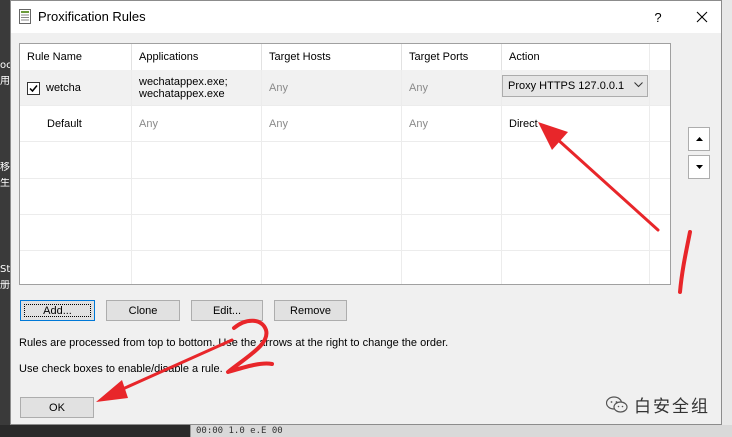 This screenshot has height=437, width=732. I want to click on action-dropdown-value: Proxy HTTPS 127.0.0.1, so click(566, 86).